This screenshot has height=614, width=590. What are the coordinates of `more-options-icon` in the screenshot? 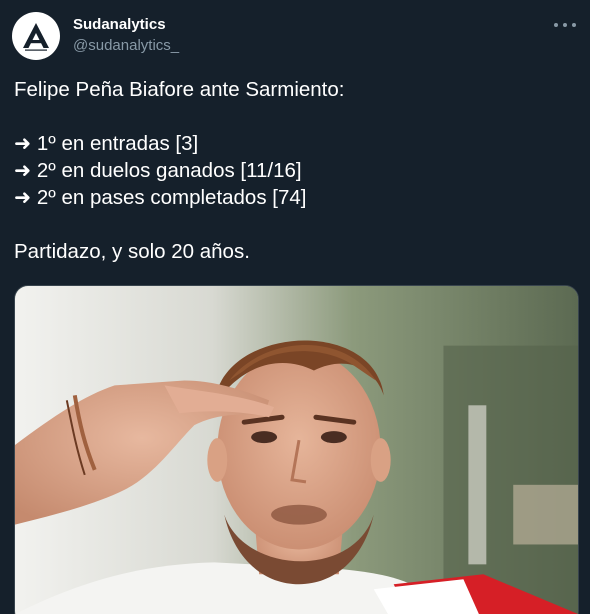 It's located at (565, 25).